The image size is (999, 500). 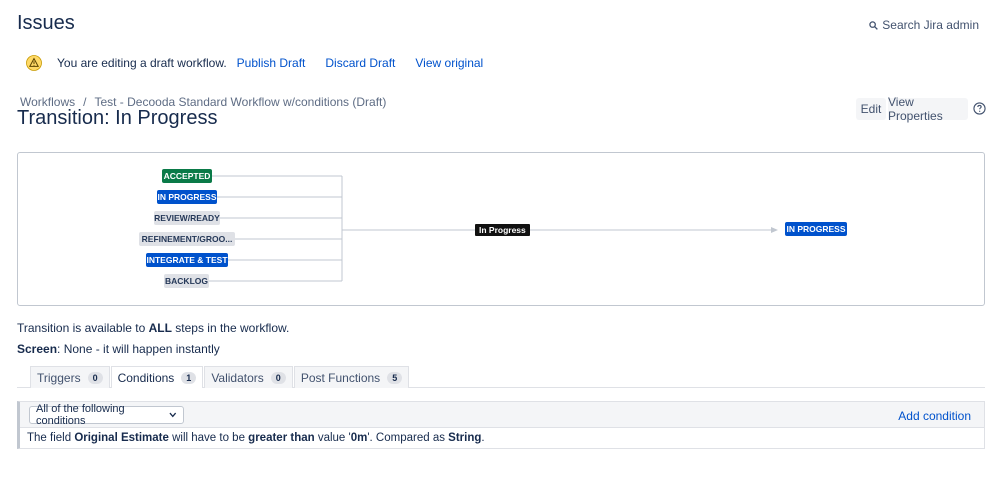 I want to click on tab-validators-label: Validators, so click(x=237, y=377).